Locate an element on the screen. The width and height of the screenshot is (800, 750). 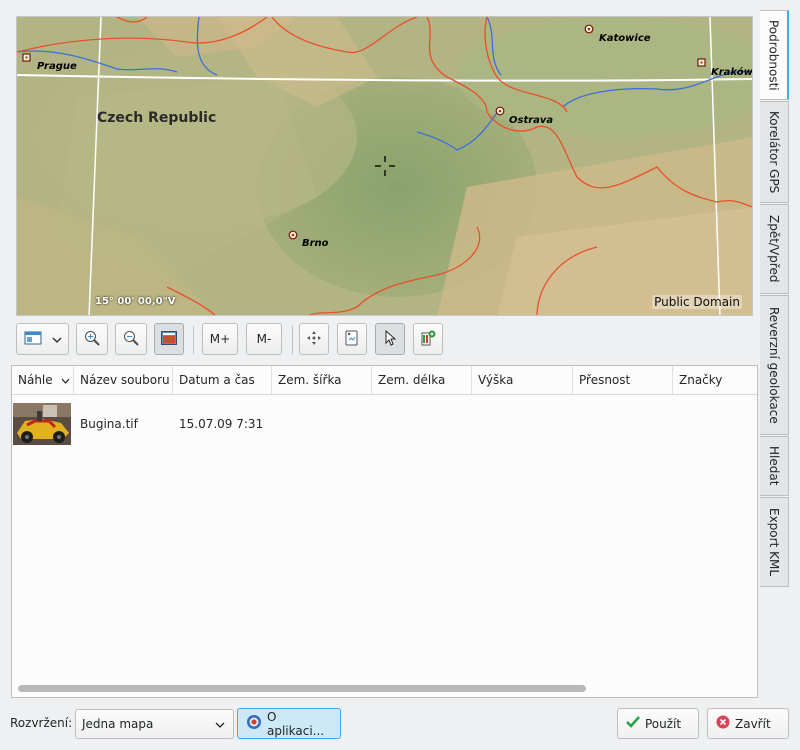
pointer-icon is located at coordinates (390, 339).